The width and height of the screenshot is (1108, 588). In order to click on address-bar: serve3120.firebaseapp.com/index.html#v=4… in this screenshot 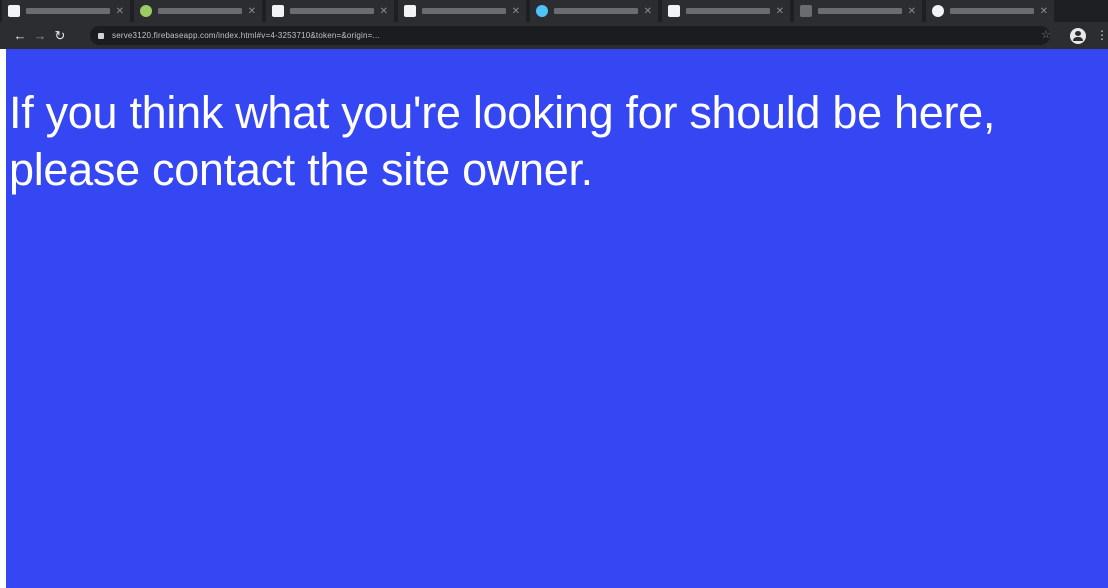, I will do `click(570, 35)`.